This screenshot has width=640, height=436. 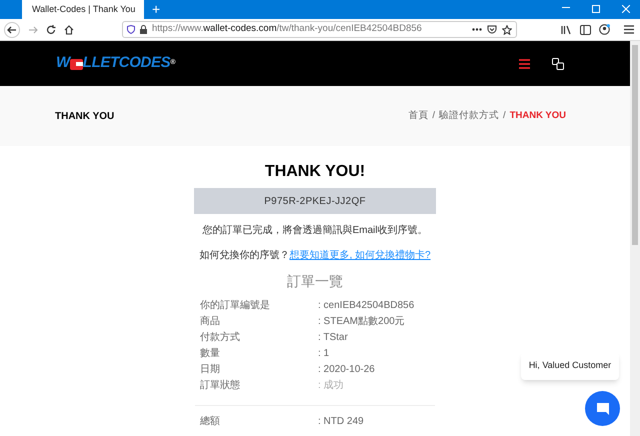 What do you see at coordinates (210, 421) in the screenshot?
I see `total-label: 總額` at bounding box center [210, 421].